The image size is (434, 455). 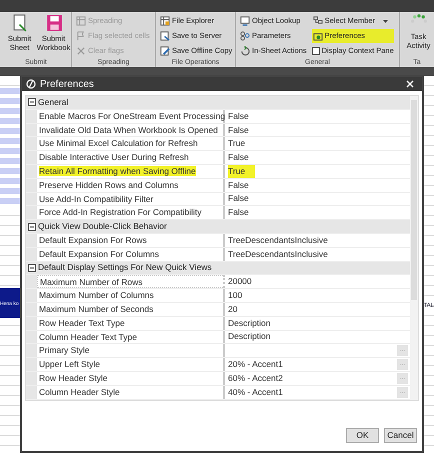 I want to click on property-name: Invalidate Old Data When Workbook Is Opened, so click(x=131, y=130).